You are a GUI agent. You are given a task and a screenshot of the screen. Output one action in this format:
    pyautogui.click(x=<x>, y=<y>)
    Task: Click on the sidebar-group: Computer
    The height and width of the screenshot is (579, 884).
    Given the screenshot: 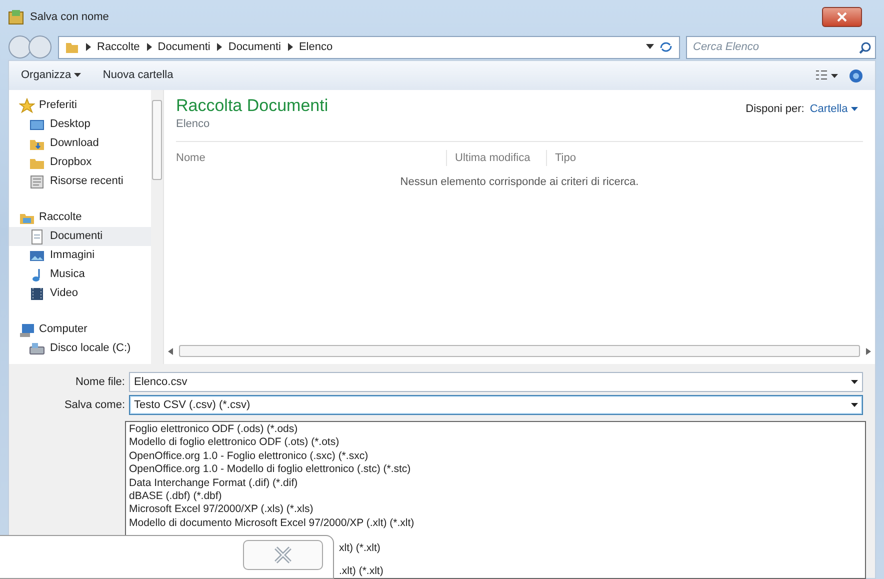 What is the action you would take?
    pyautogui.click(x=80, y=329)
    